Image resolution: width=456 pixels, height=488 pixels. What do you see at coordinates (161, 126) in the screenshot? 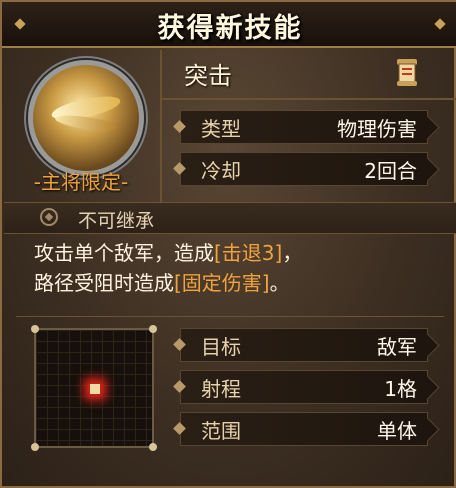
I see `vertical-divider` at bounding box center [161, 126].